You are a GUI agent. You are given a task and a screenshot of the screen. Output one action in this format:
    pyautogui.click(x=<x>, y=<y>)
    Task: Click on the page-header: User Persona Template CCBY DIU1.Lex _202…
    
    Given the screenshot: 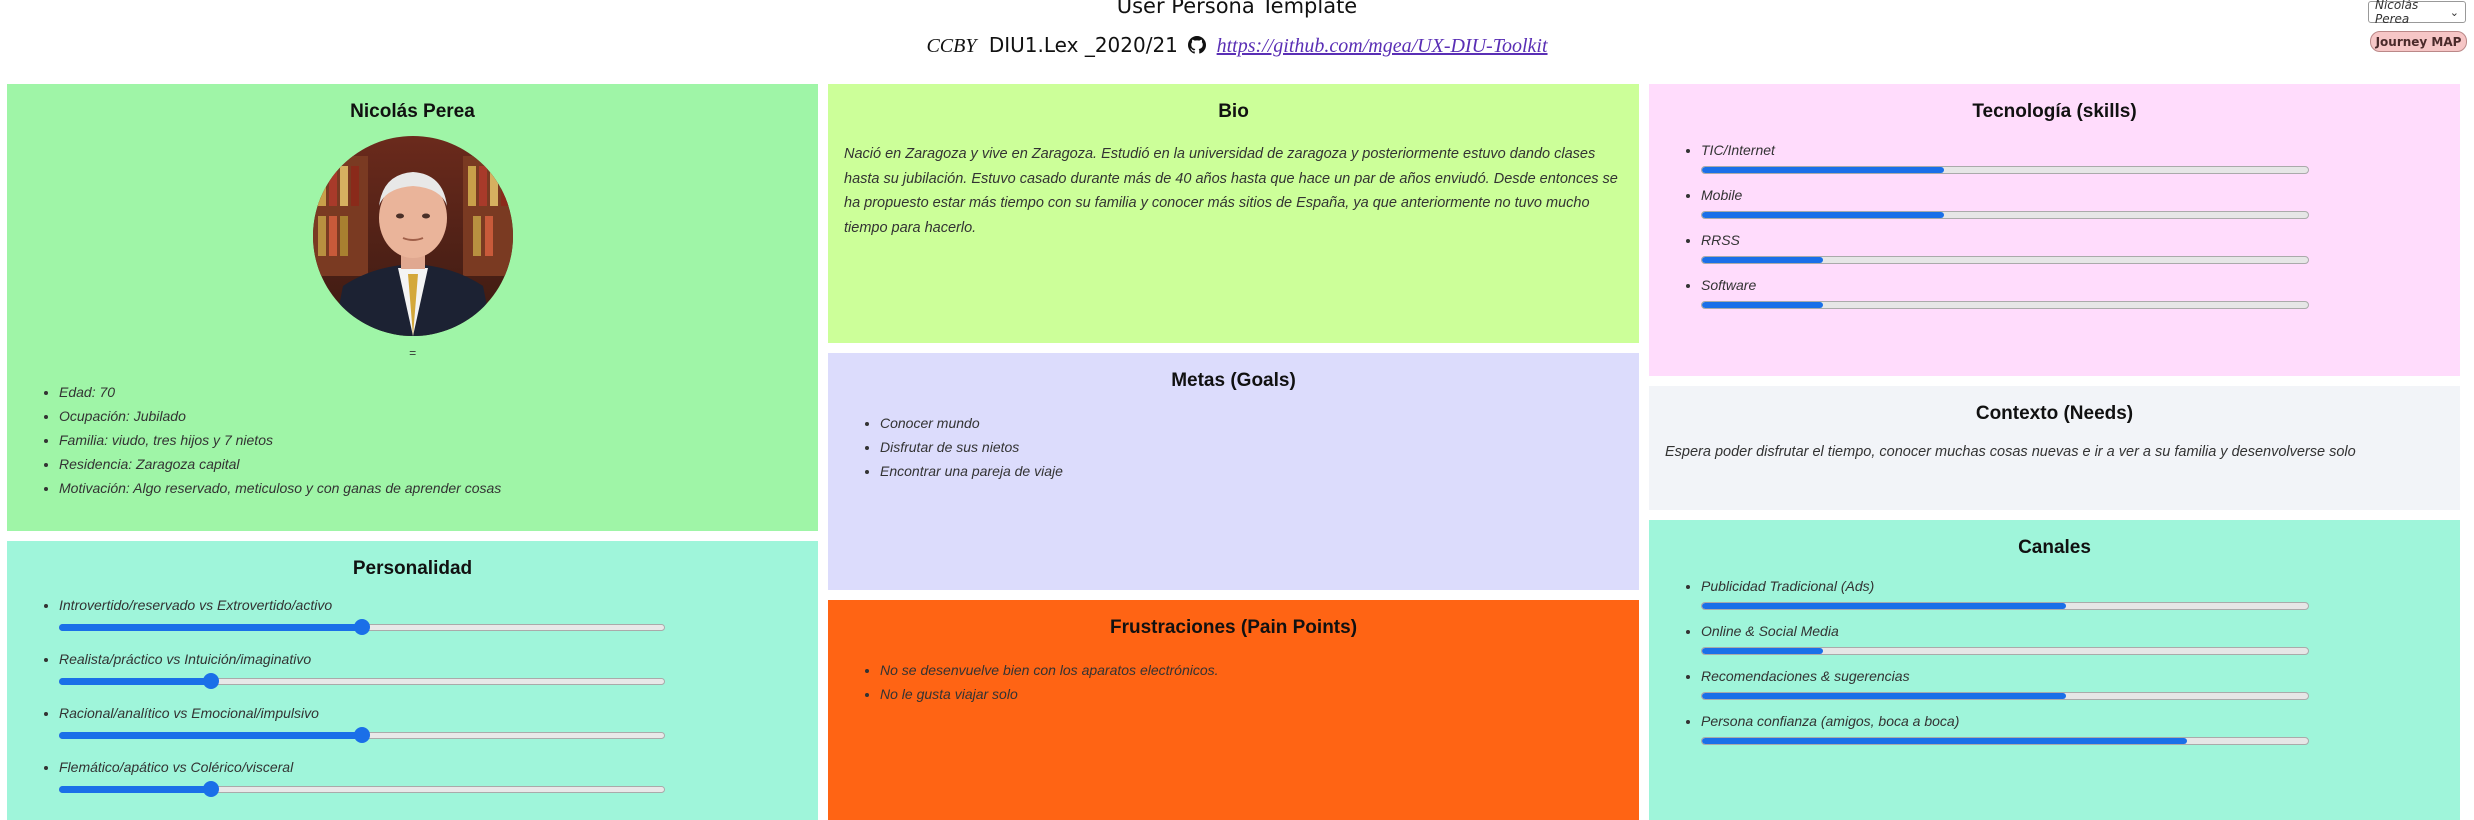 What is the action you would take?
    pyautogui.click(x=1237, y=40)
    